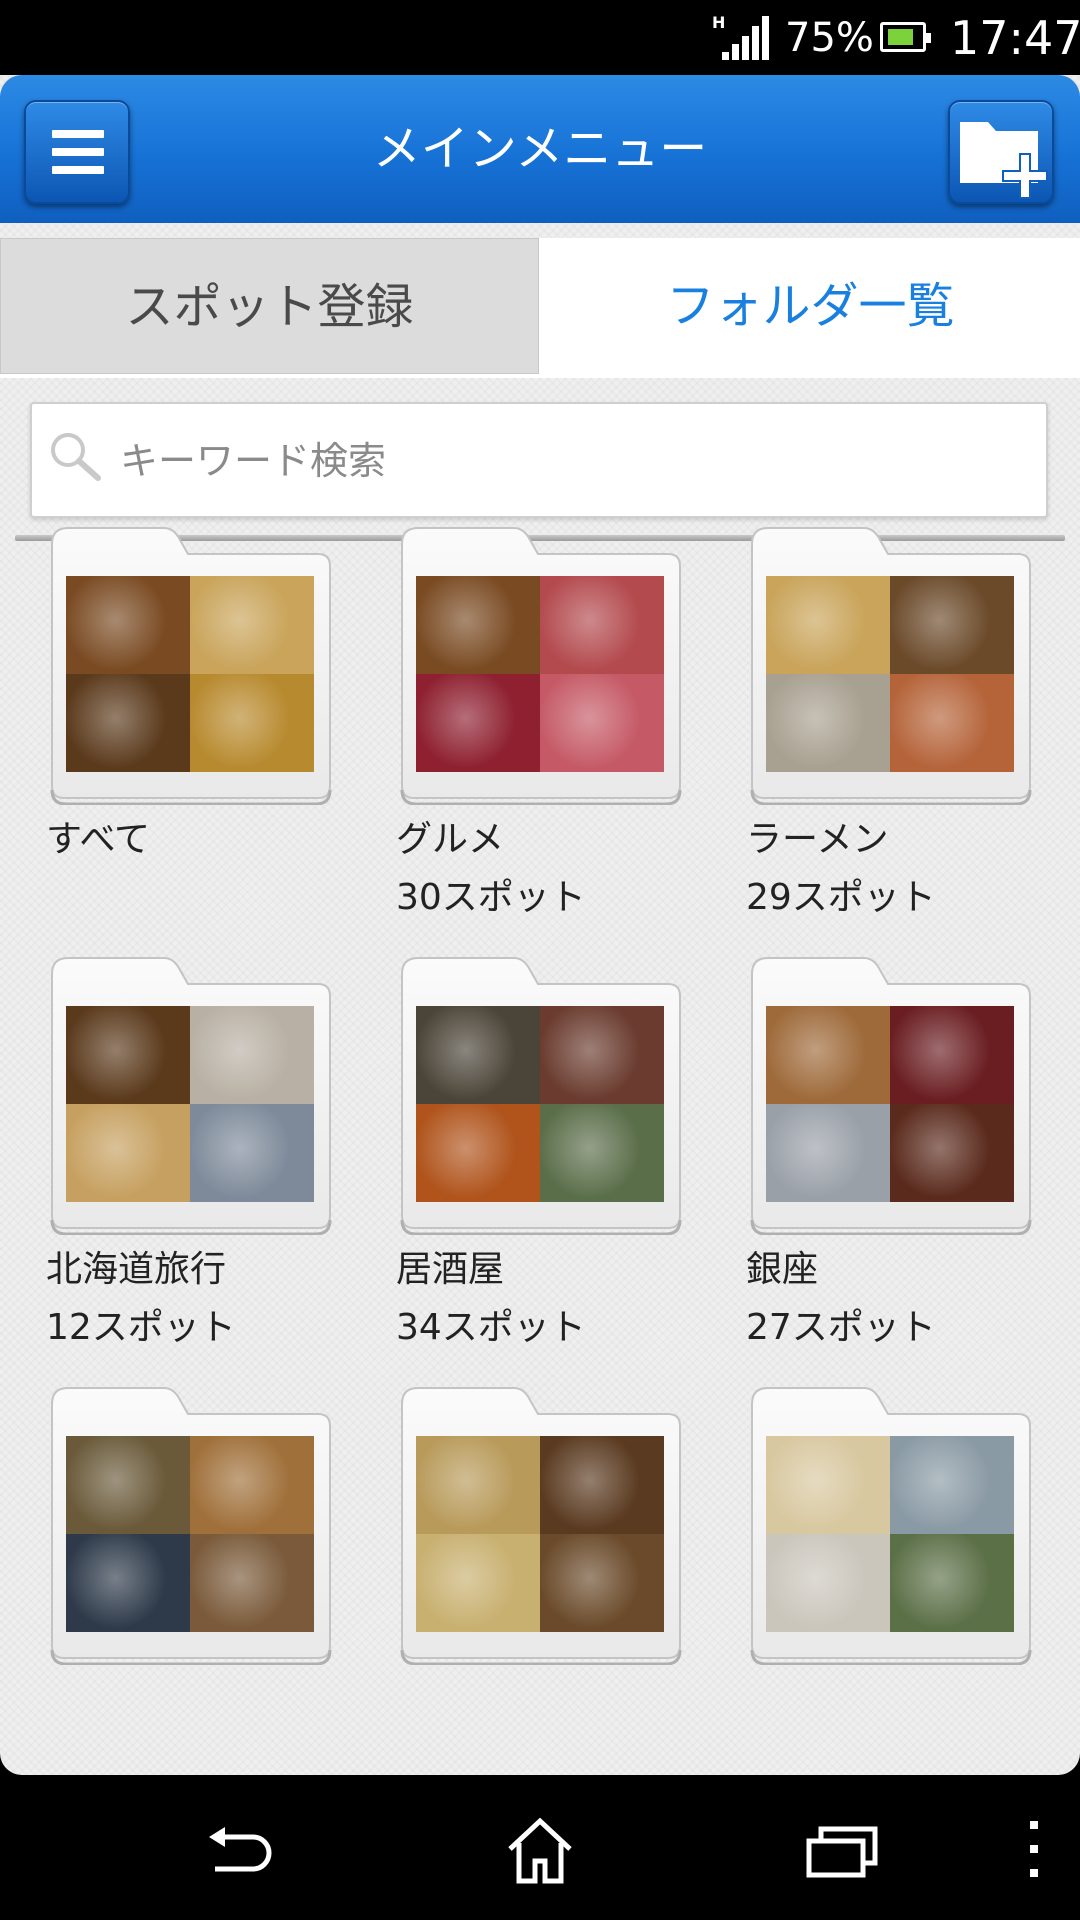 This screenshot has height=1920, width=1080. Describe the element at coordinates (450, 839) in the screenshot. I see `folder-name: グルメ` at that location.